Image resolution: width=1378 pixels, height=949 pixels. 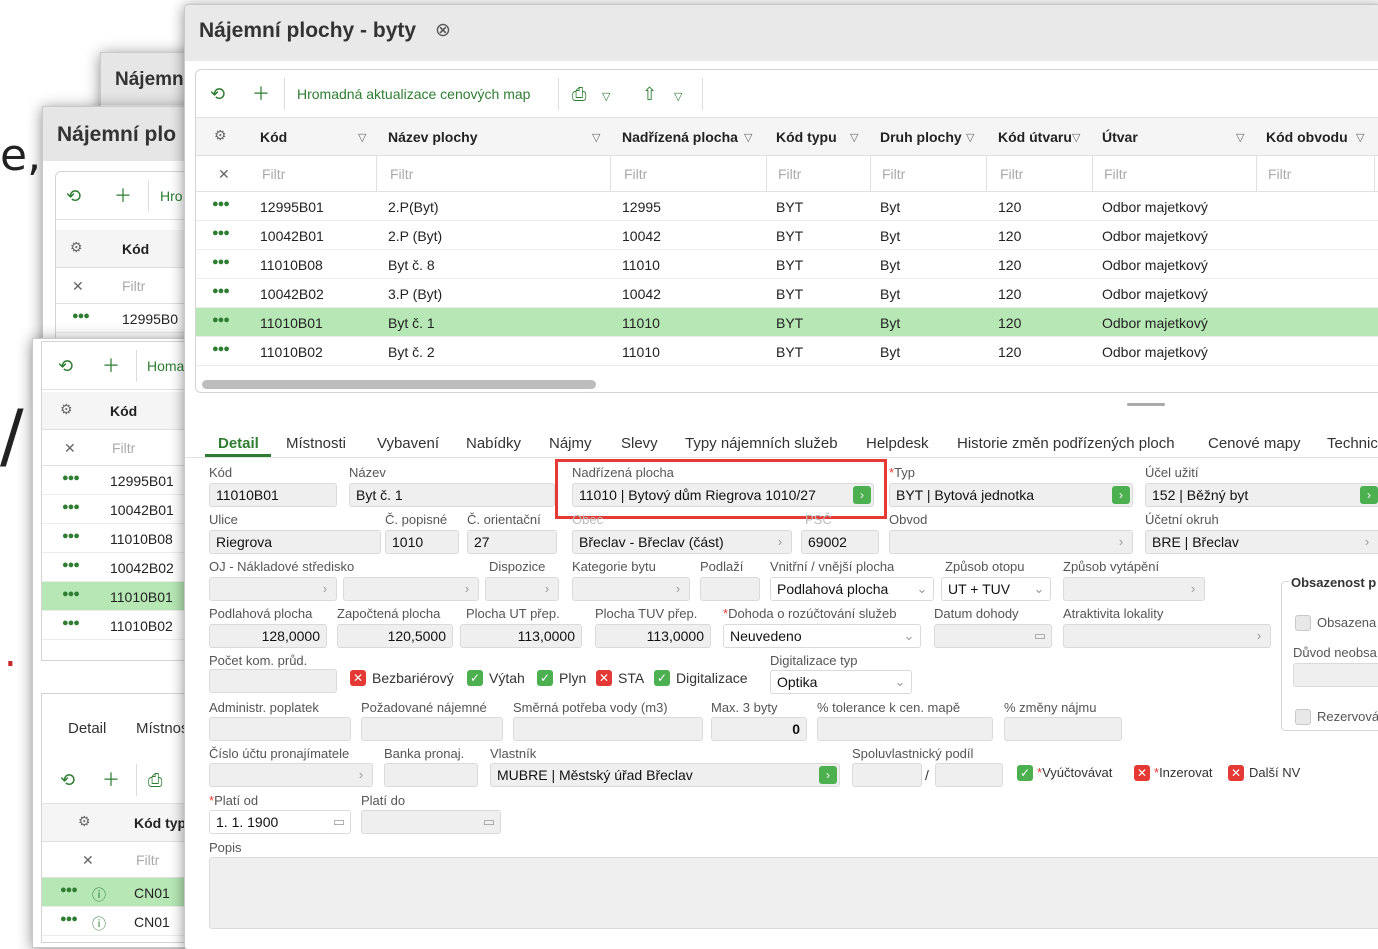 What do you see at coordinates (759, 729) in the screenshot?
I see `max3-field: 0` at bounding box center [759, 729].